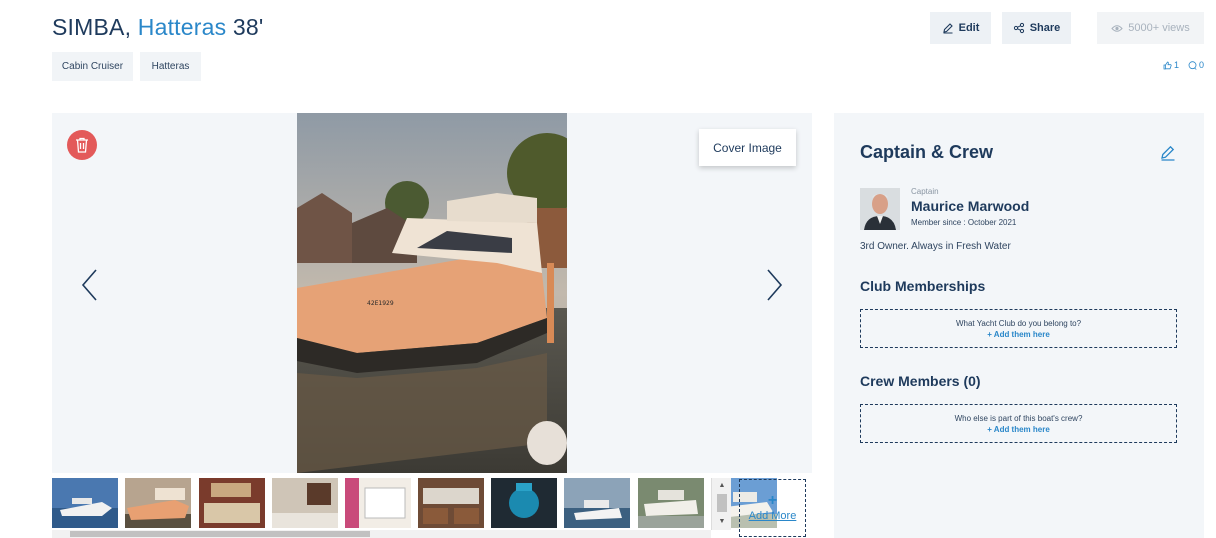 This screenshot has height=538, width=1216. What do you see at coordinates (92, 27) in the screenshot?
I see `boat-name: SIMBA,` at bounding box center [92, 27].